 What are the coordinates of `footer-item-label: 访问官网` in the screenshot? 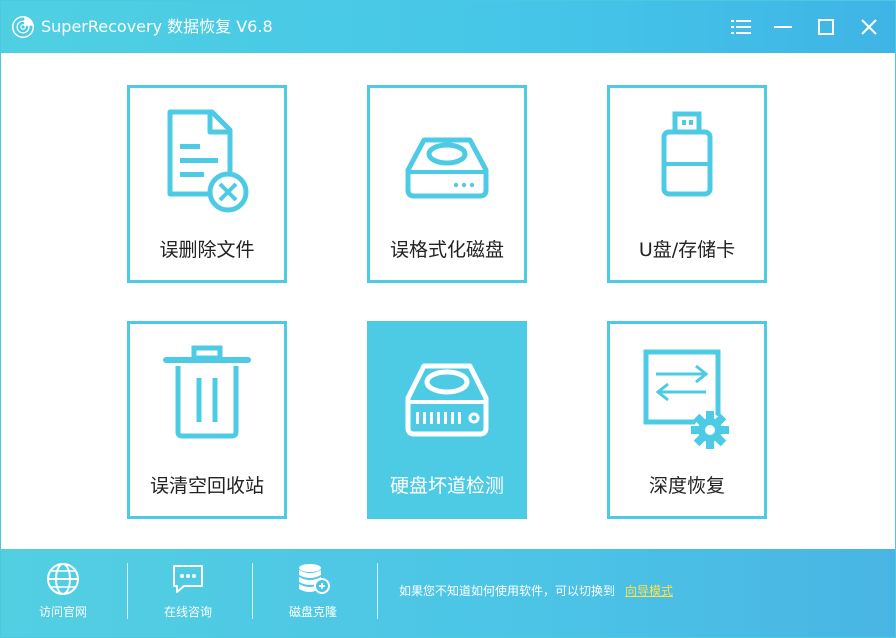 It's located at (62, 612).